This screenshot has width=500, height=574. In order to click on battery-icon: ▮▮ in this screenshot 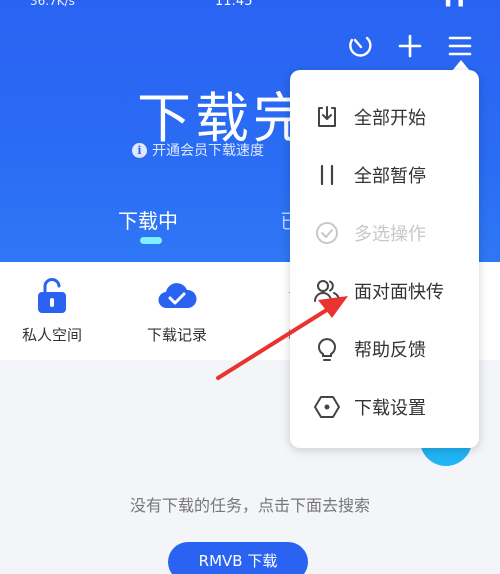, I will do `click(457, 4)`.